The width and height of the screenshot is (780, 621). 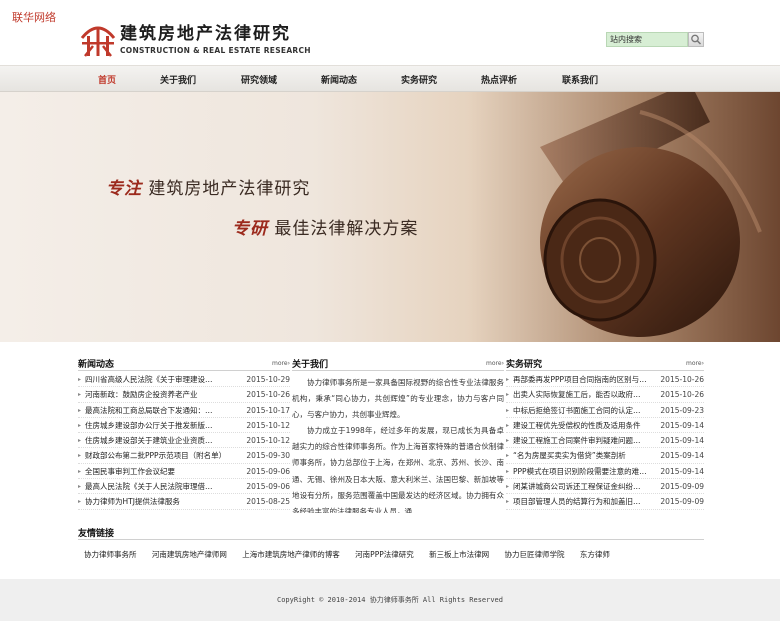 I want to click on list-item: ▸ 河南新政：鼓励房企投资养老产业 2015-10-26, so click(x=184, y=395).